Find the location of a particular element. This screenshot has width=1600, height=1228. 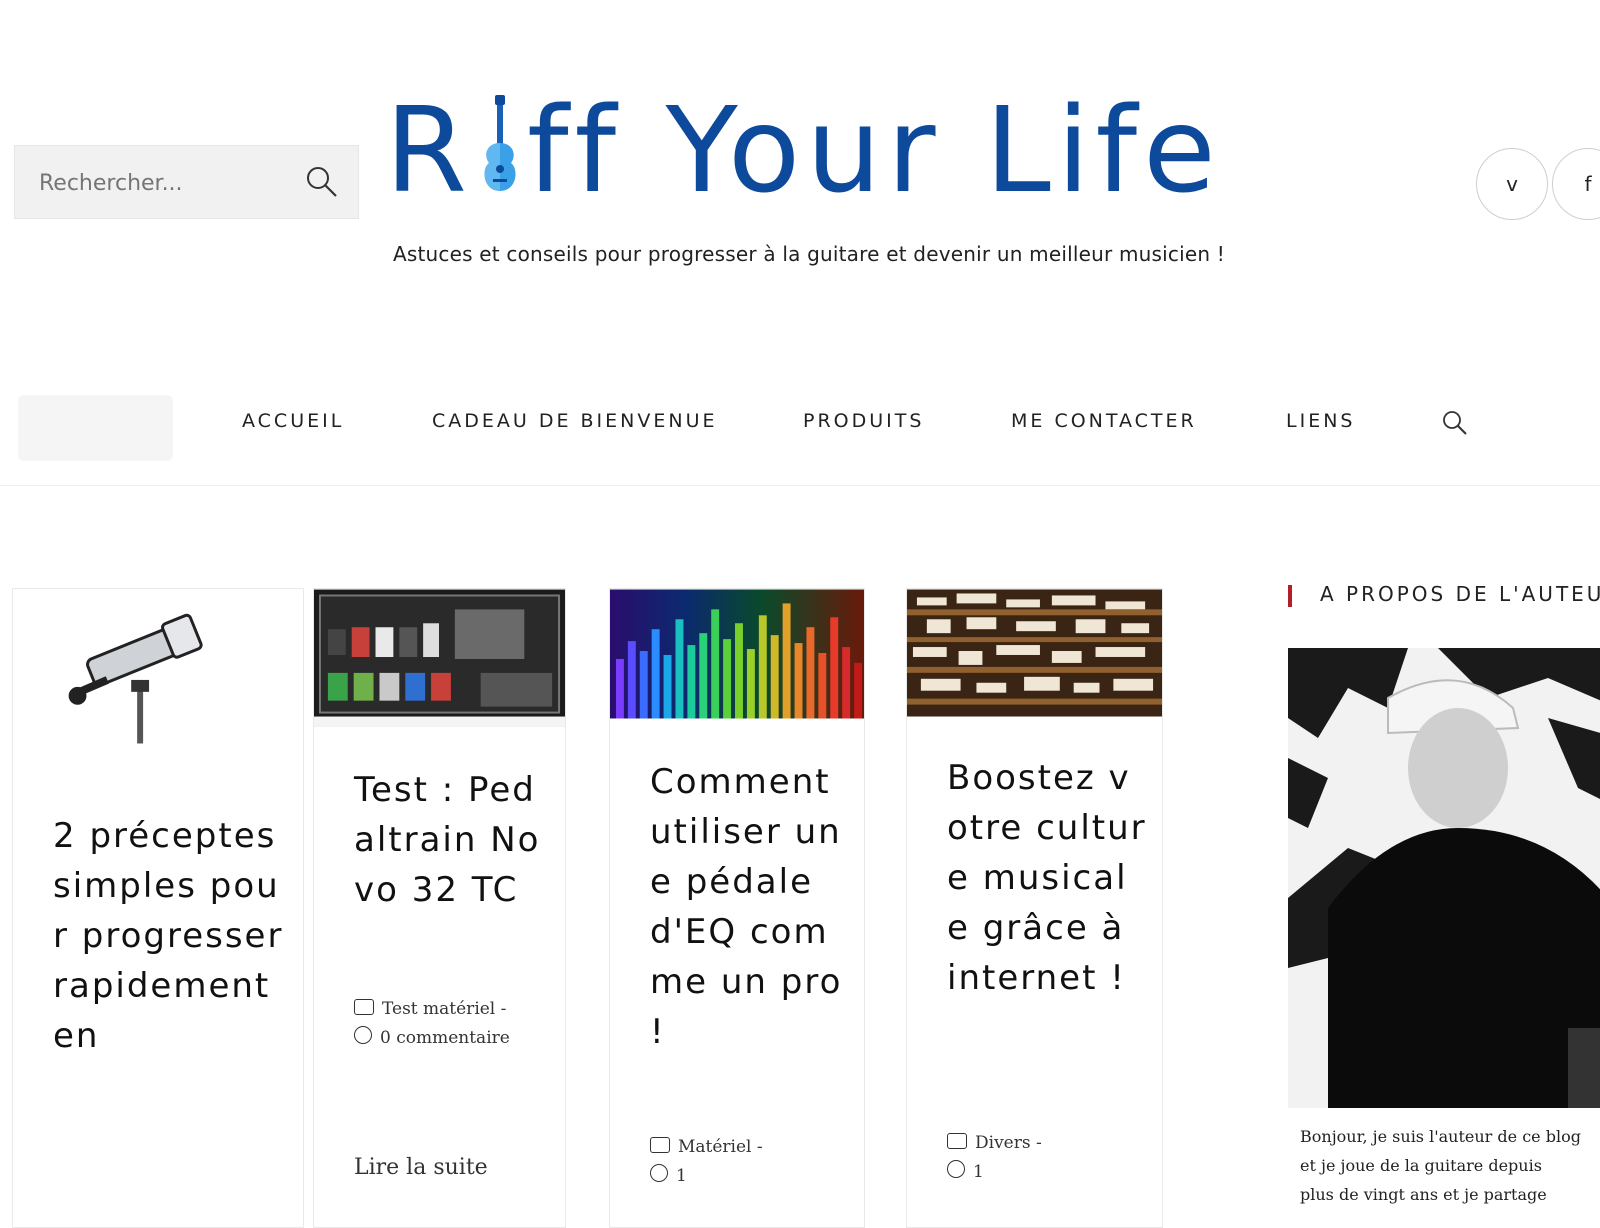

equalizer-image is located at coordinates (737, 654).